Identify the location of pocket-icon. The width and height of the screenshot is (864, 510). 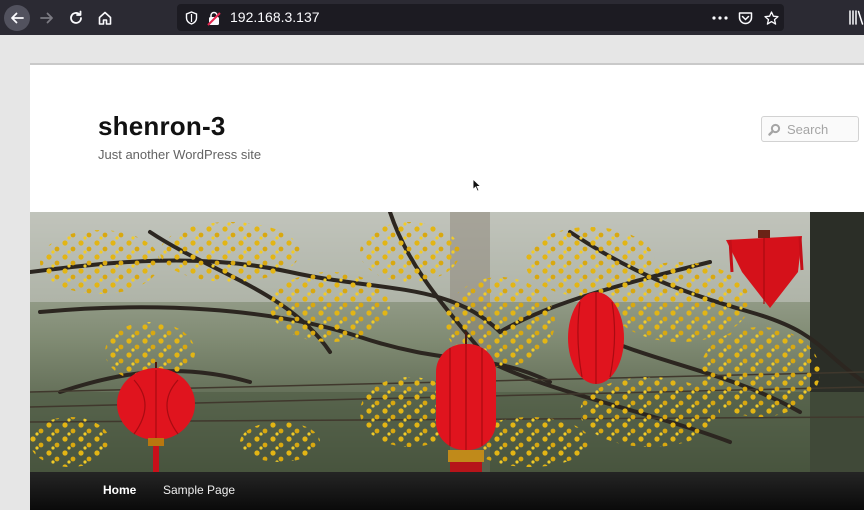
(745, 18).